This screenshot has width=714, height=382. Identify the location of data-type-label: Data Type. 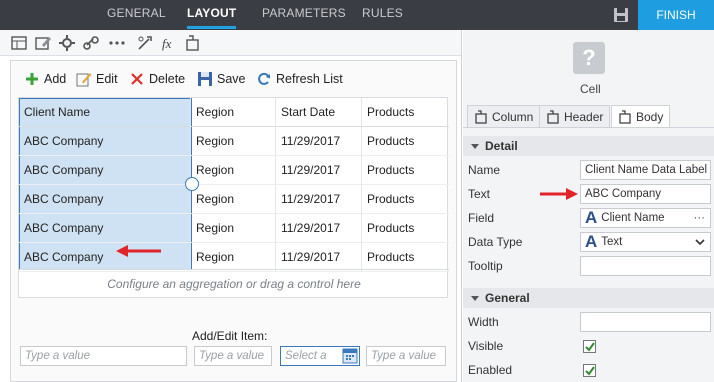
(495, 242).